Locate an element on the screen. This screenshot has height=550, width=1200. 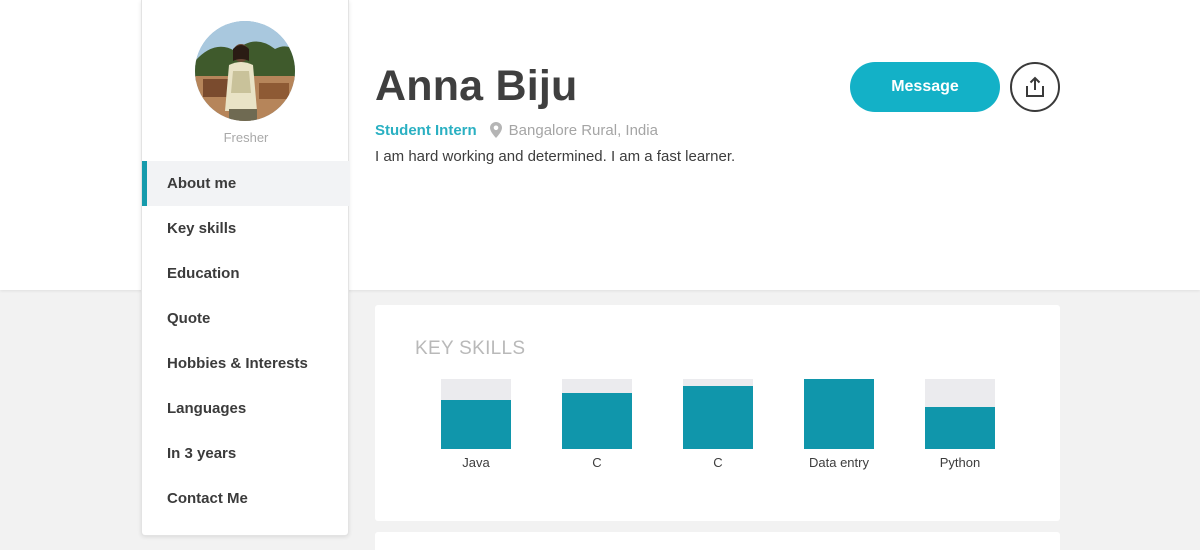
share-button is located at coordinates (1035, 87).